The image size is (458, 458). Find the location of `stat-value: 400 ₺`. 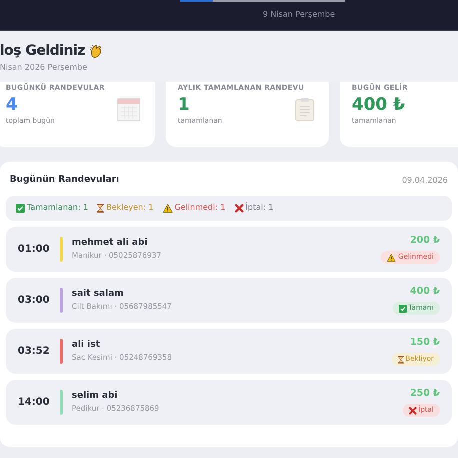

stat-value: 400 ₺ is located at coordinates (379, 105).